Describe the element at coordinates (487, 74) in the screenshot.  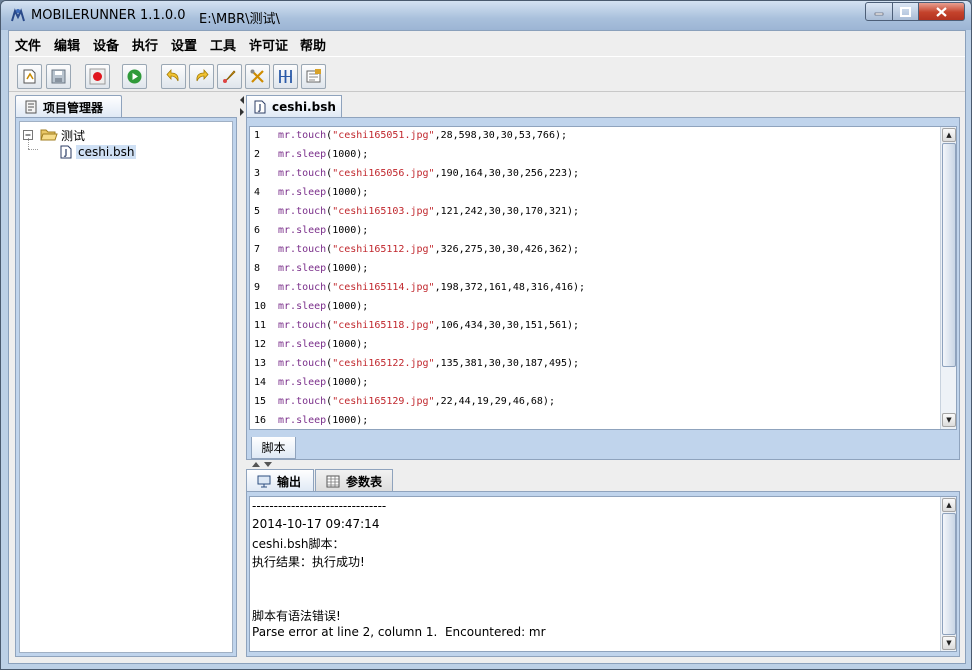
I see `toolbar` at that location.